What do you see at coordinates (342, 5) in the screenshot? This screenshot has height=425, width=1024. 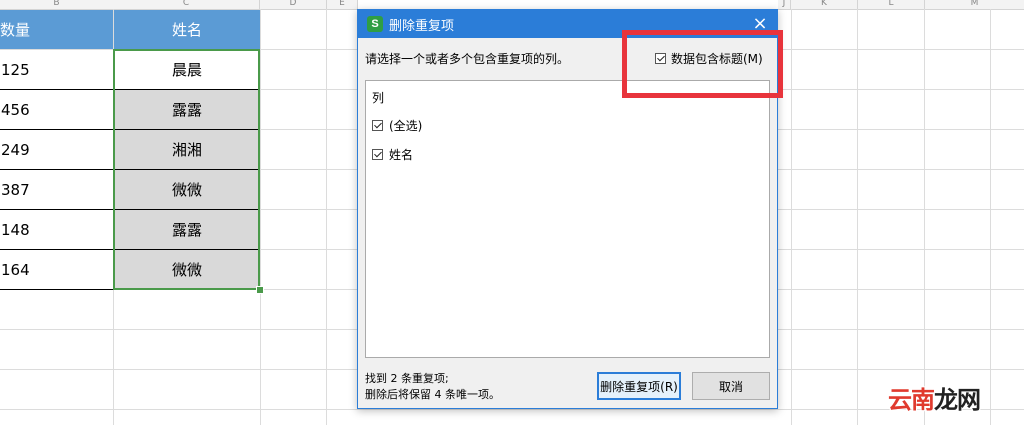 I see `column-header-e: E` at bounding box center [342, 5].